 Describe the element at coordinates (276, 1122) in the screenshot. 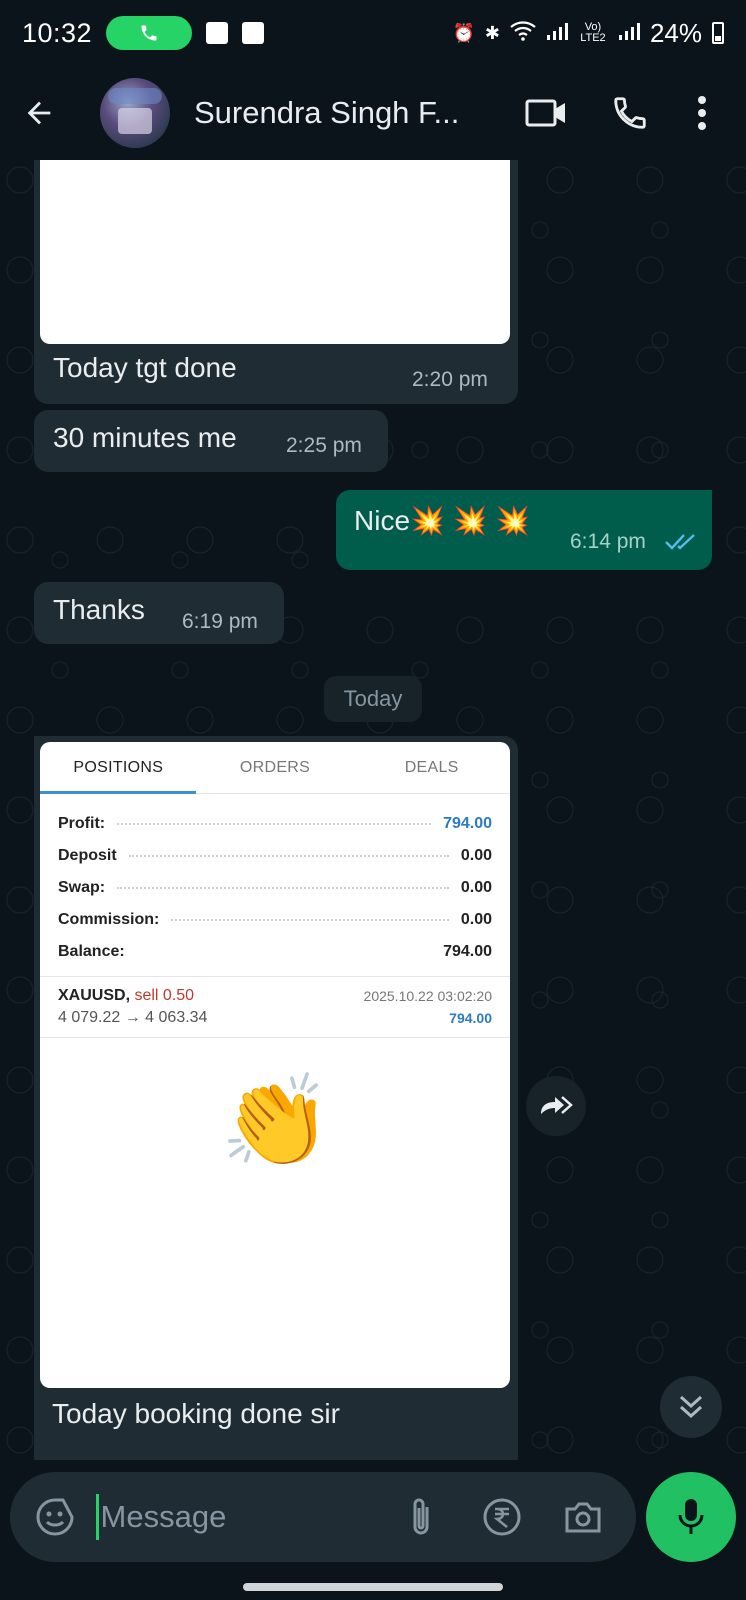

I see `clapping-hands-sticker: 👏` at that location.